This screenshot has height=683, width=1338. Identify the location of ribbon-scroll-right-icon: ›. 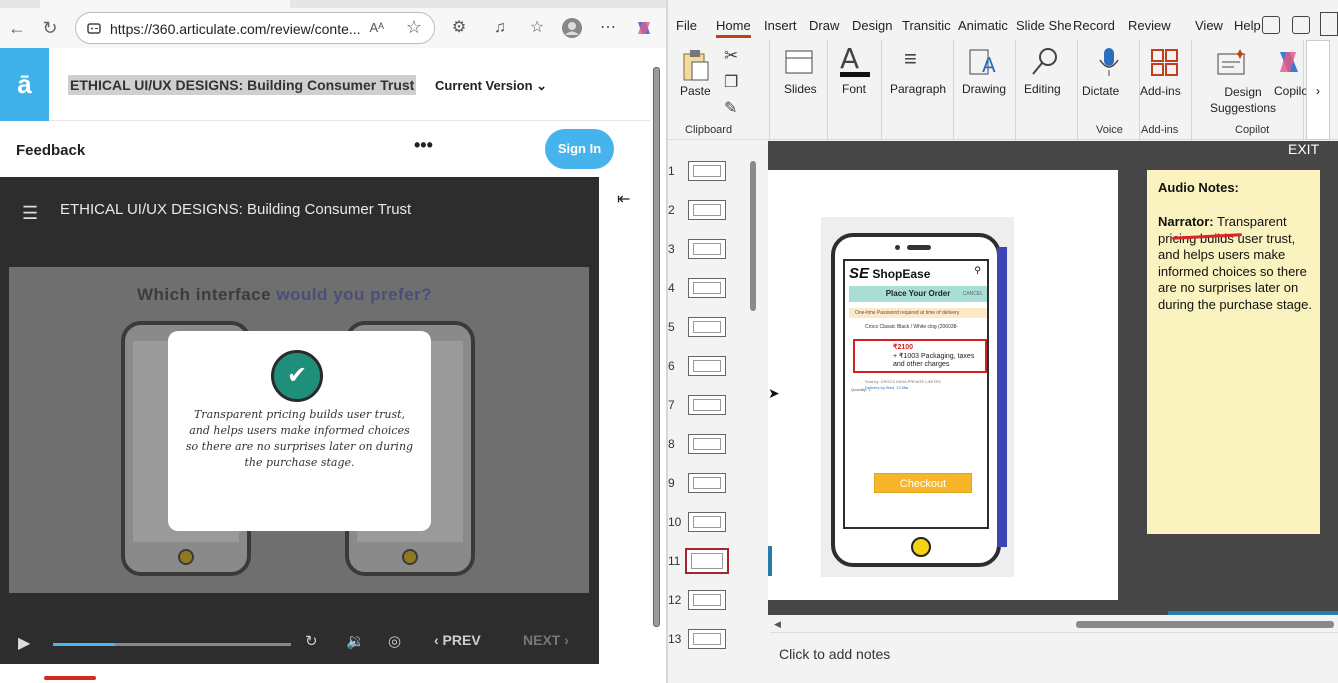
(1318, 90).